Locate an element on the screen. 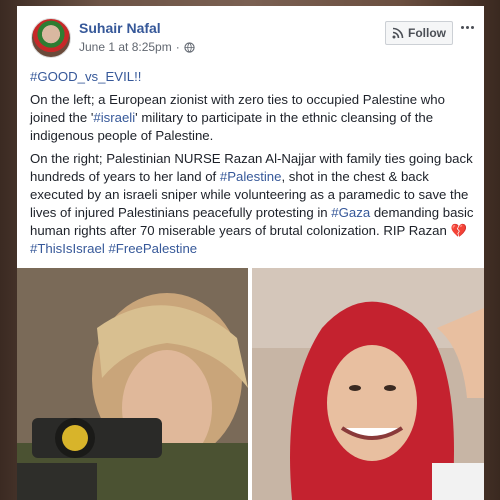  hashtag-this-is-israel: #ThisIsIsrael is located at coordinates (67, 248).